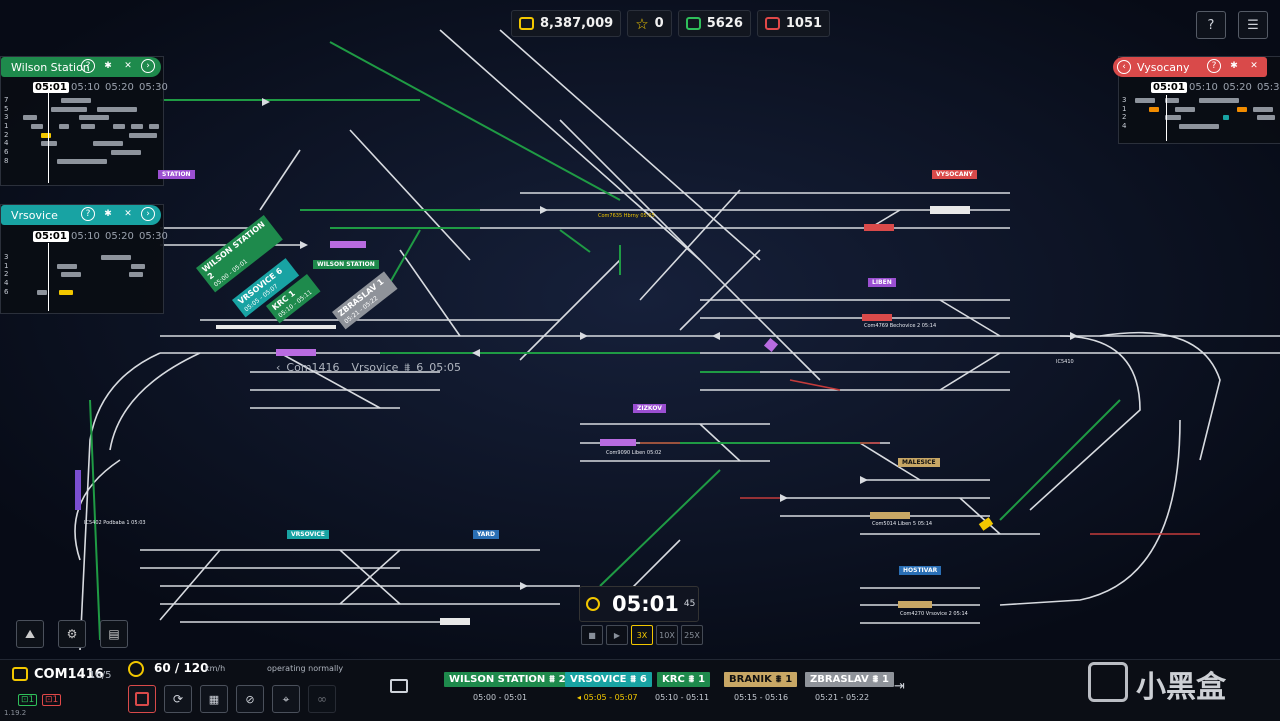 The height and width of the screenshot is (721, 1280). I want to click on list-icon: ☰, so click(1253, 25).